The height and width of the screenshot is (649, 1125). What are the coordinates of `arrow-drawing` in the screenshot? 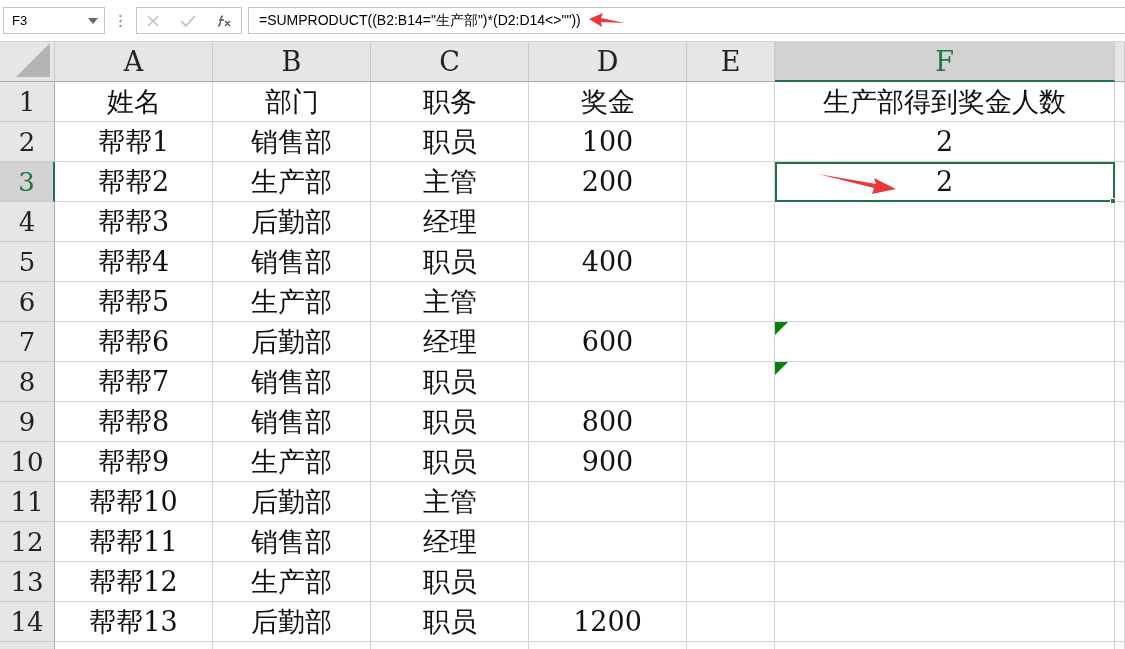 It's located at (606, 20).